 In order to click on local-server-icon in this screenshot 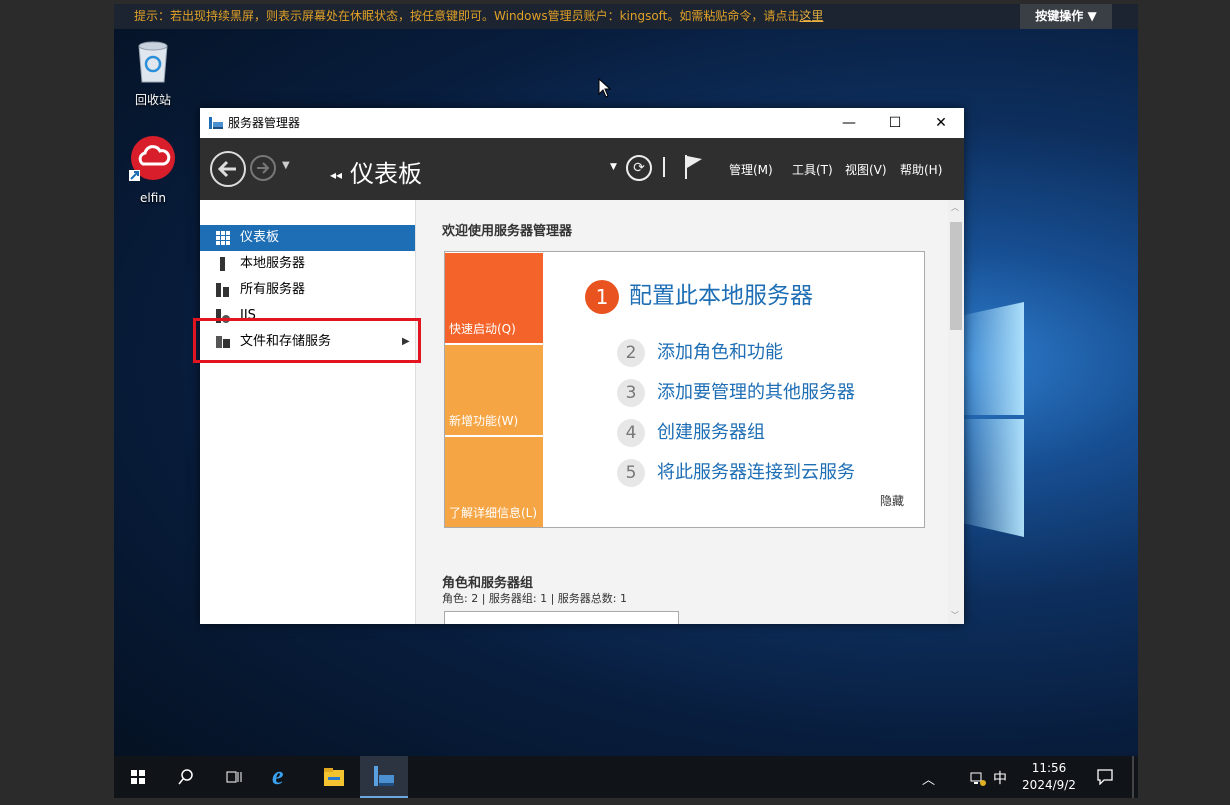, I will do `click(222, 264)`.